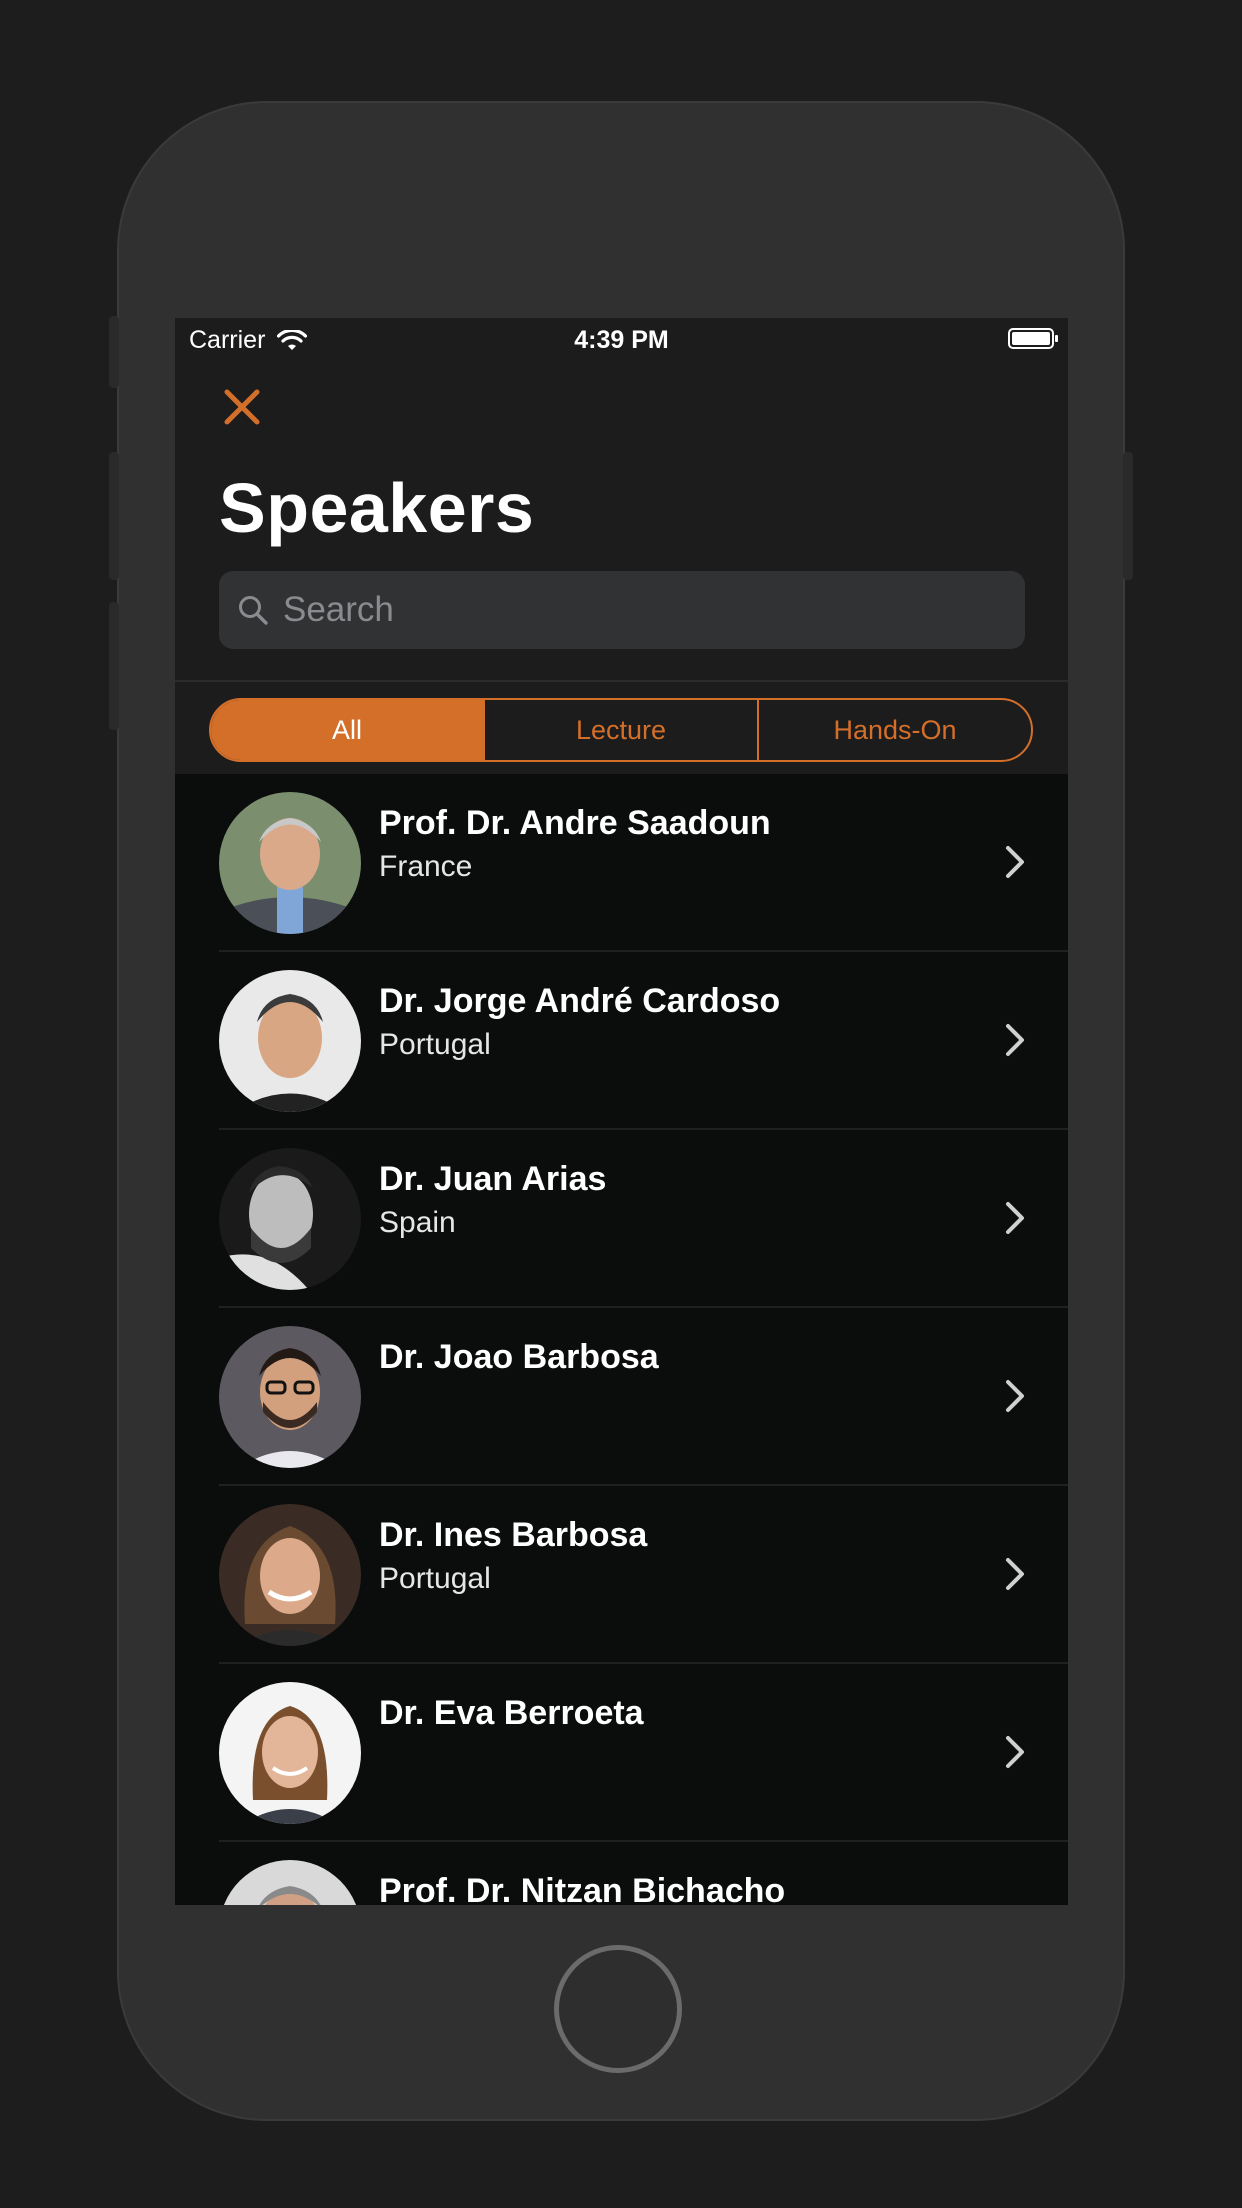 The image size is (1242, 2208). I want to click on mute-switch, so click(114, 352).